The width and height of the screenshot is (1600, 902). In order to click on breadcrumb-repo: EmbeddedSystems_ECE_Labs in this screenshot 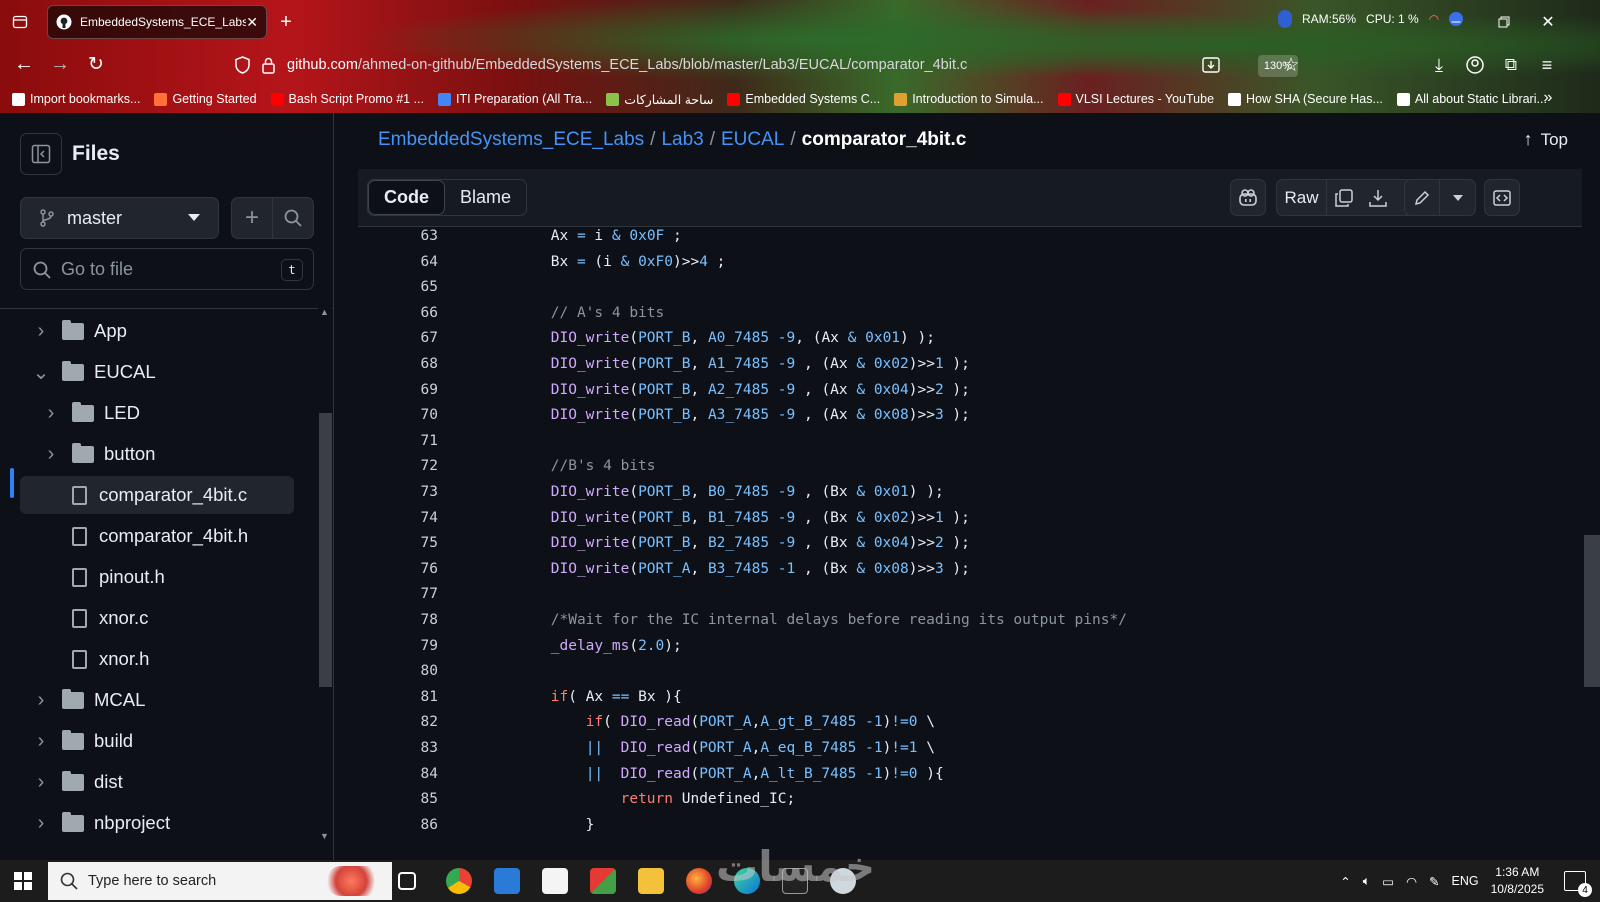, I will do `click(511, 140)`.